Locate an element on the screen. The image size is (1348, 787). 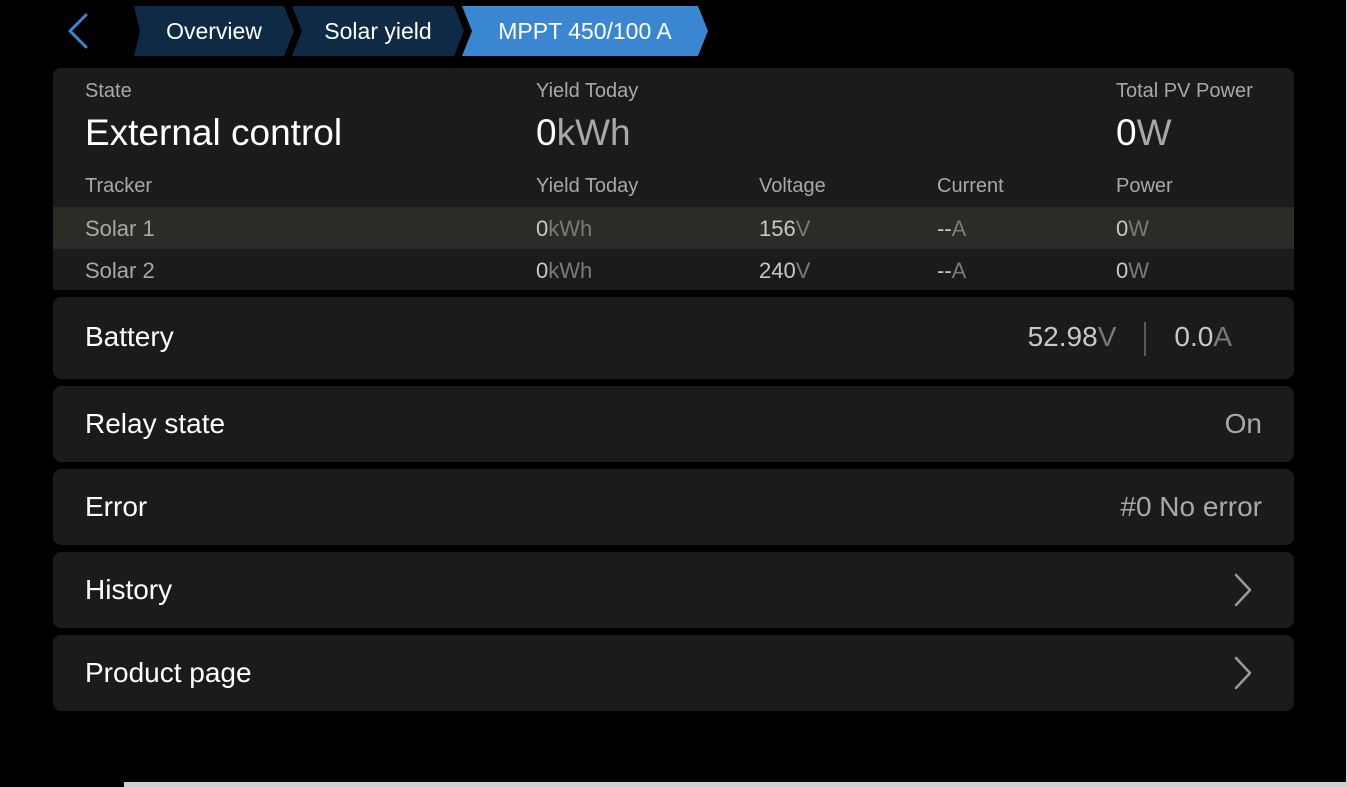
breadcrumb-overview: Overview is located at coordinates (214, 31).